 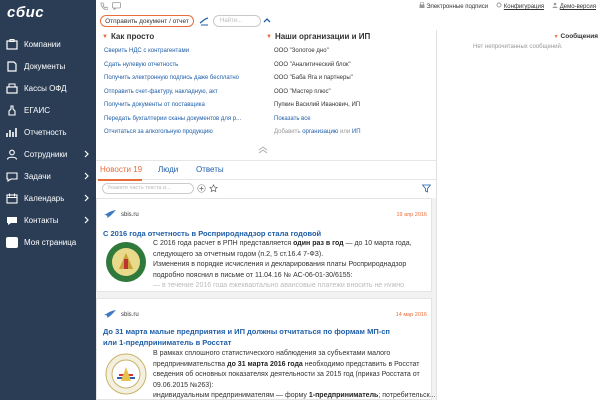 What do you see at coordinates (223, 243) in the screenshot?
I see `news-text: С 2016 года расчет в РПН представляется` at bounding box center [223, 243].